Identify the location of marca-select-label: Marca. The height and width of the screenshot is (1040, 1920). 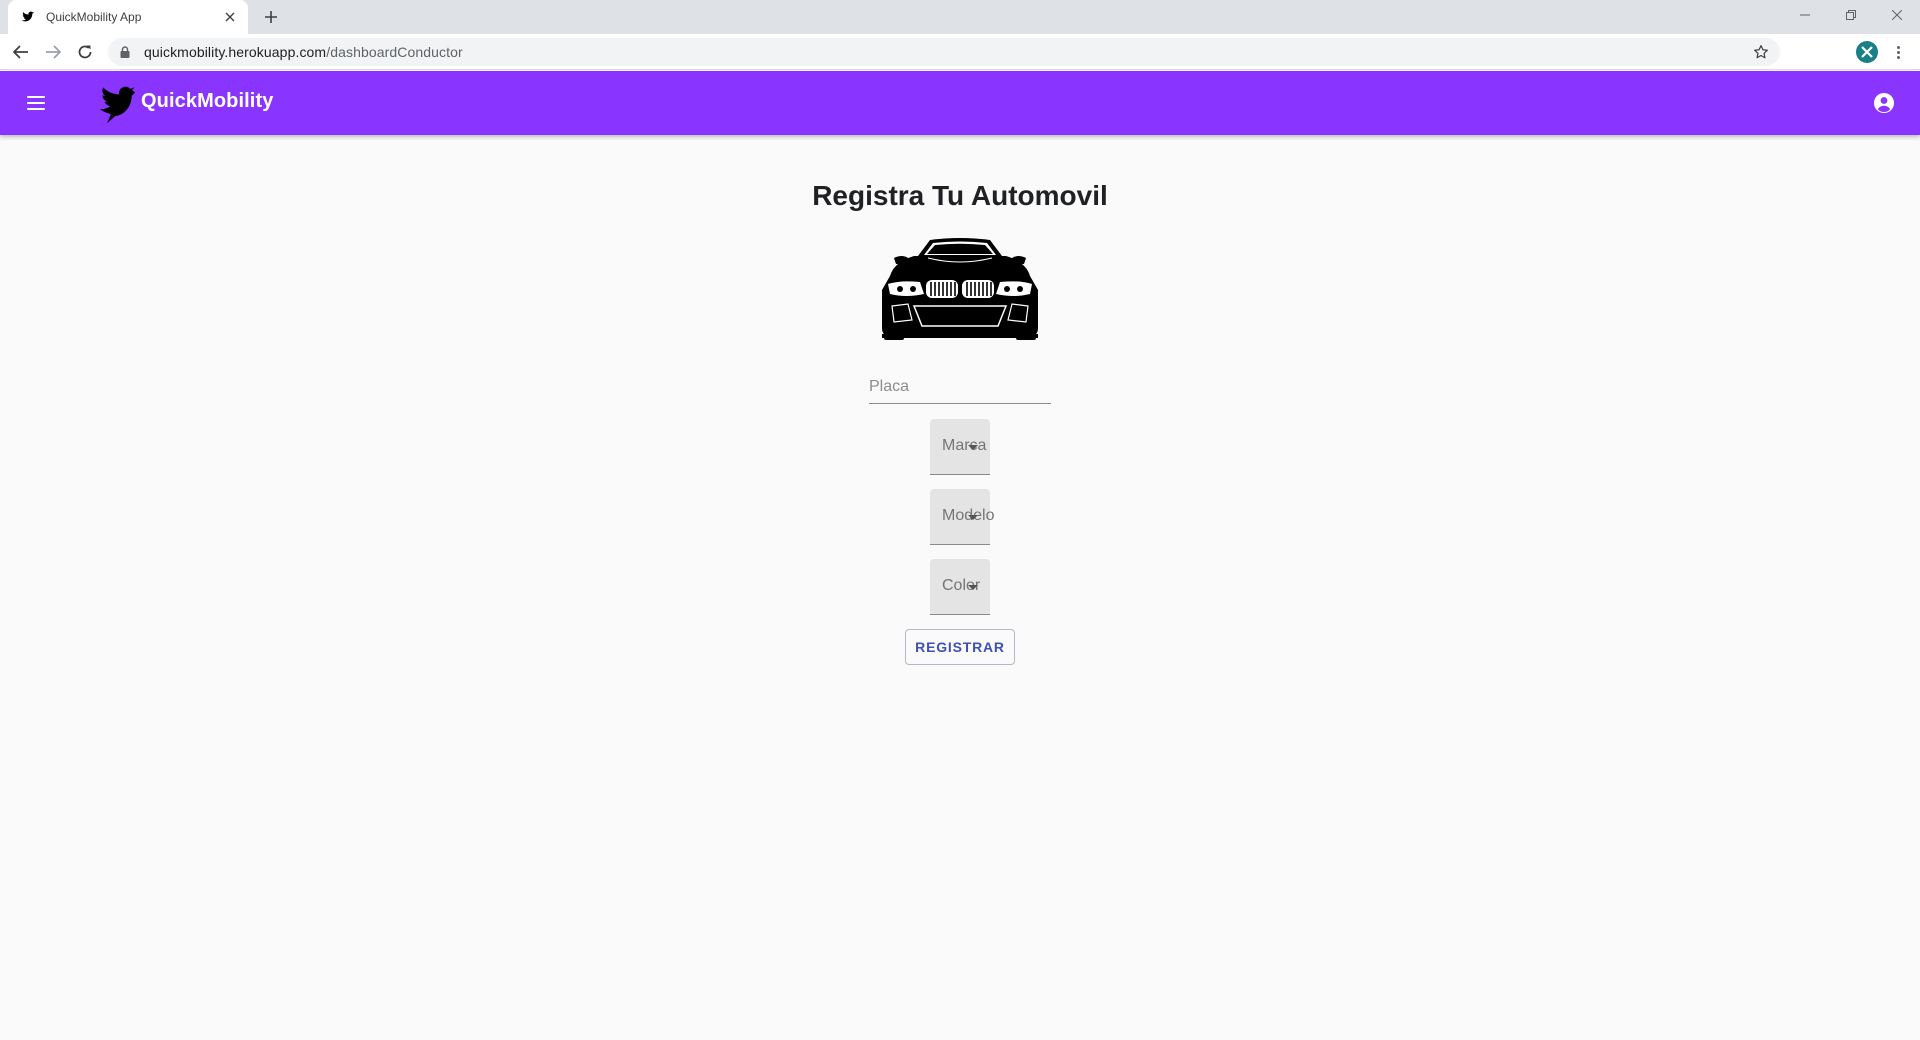
(964, 445).